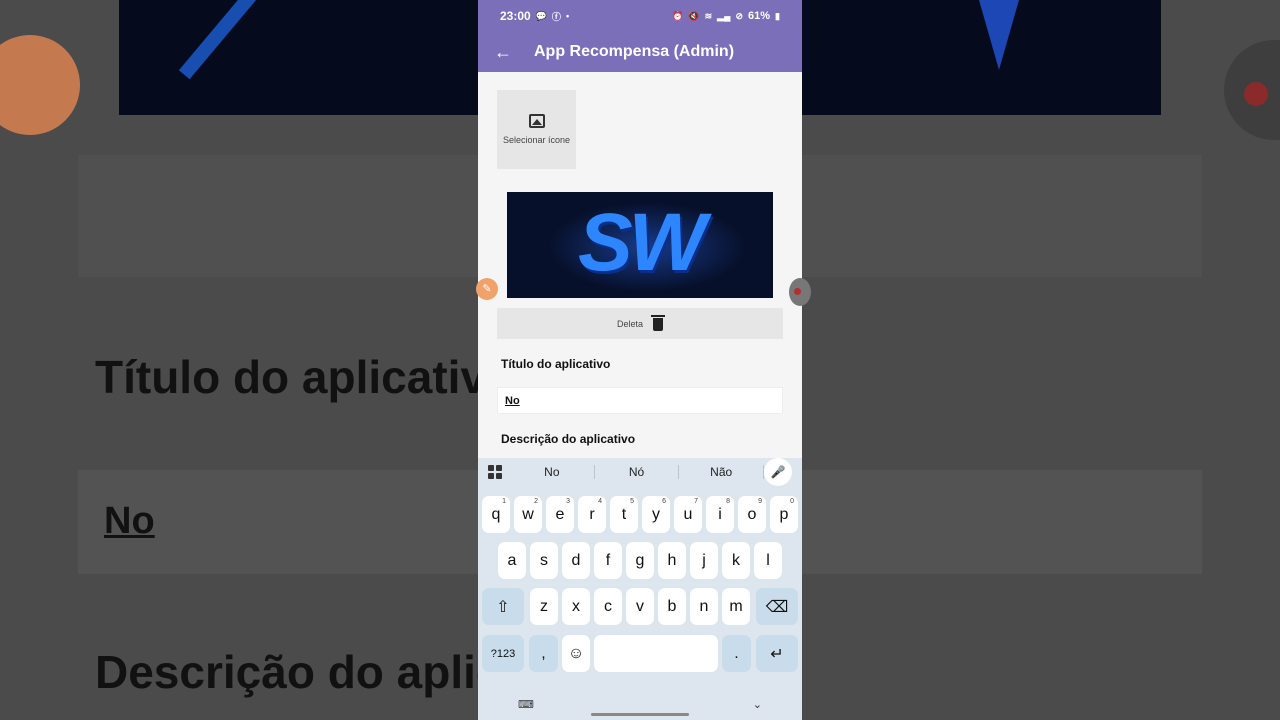 This screenshot has height=720, width=1280. What do you see at coordinates (656, 653) in the screenshot?
I see `space-key` at bounding box center [656, 653].